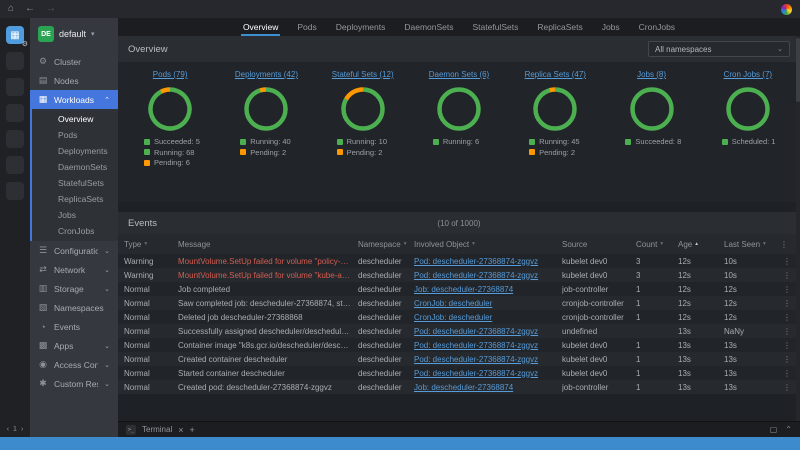 The height and width of the screenshot is (450, 800). What do you see at coordinates (798, 70) in the screenshot?
I see `scrollbar-thumb` at bounding box center [798, 70].